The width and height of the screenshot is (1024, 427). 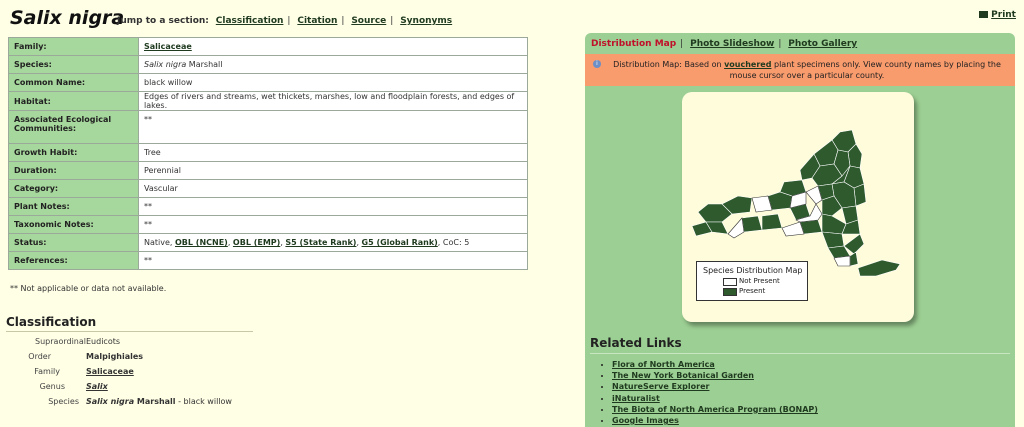 I want to click on rank-value: Malpighiales, so click(x=115, y=356).